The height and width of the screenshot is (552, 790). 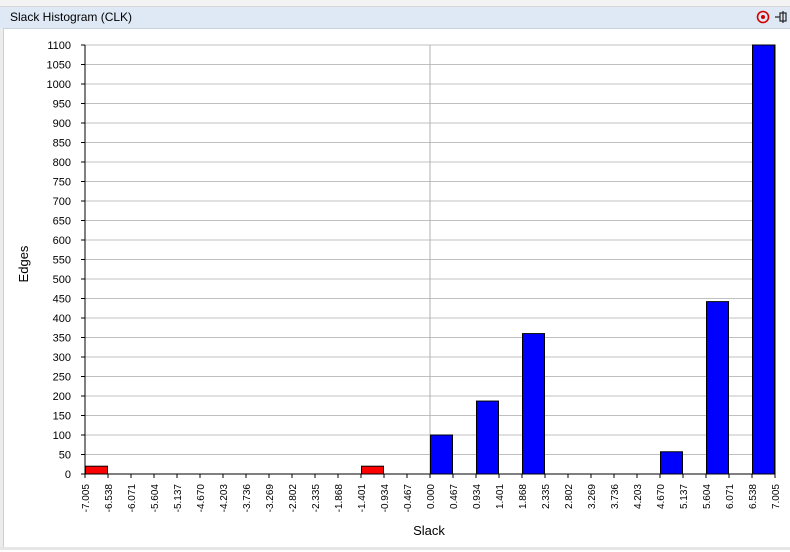 What do you see at coordinates (316, 498) in the screenshot?
I see `x-tick-label: -2.335` at bounding box center [316, 498].